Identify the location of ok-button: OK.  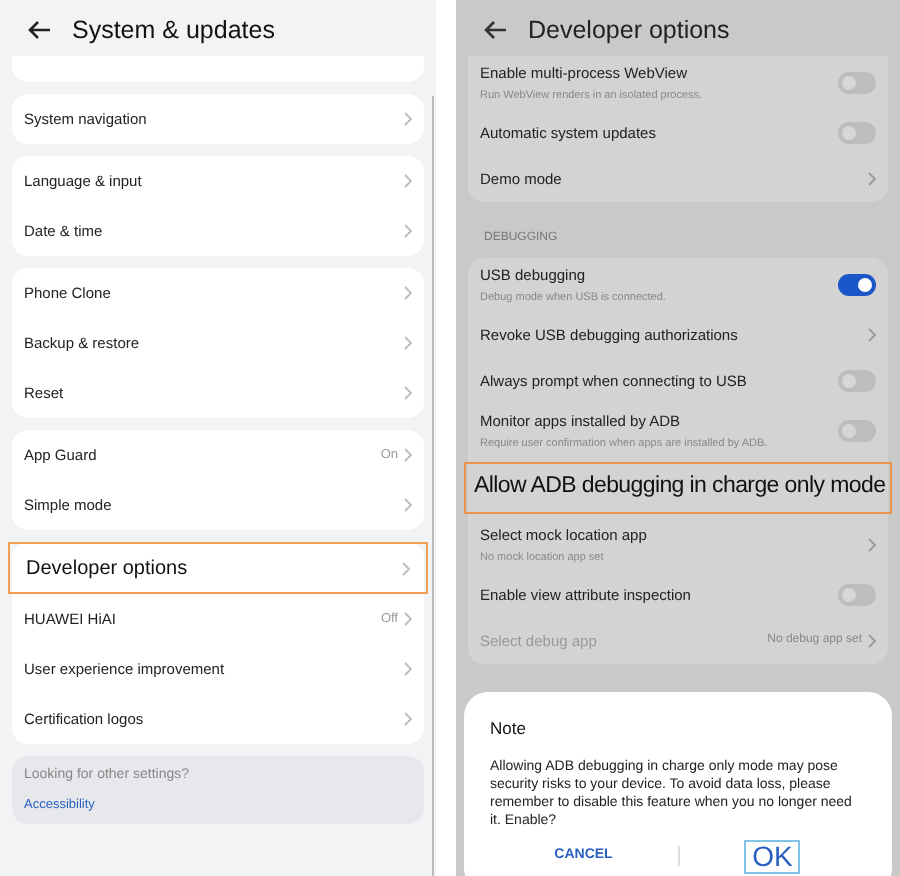
(772, 856).